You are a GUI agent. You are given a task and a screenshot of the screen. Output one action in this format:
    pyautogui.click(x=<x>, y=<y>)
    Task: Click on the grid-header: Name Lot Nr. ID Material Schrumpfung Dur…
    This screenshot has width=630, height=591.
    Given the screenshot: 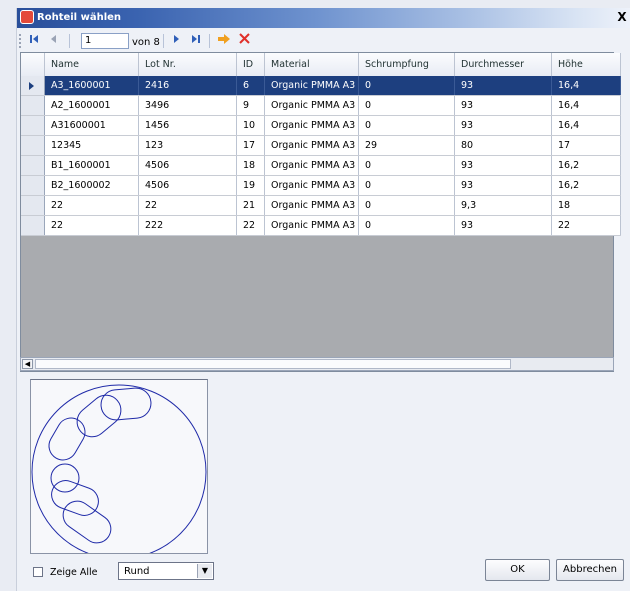 What is the action you would take?
    pyautogui.click(x=321, y=65)
    